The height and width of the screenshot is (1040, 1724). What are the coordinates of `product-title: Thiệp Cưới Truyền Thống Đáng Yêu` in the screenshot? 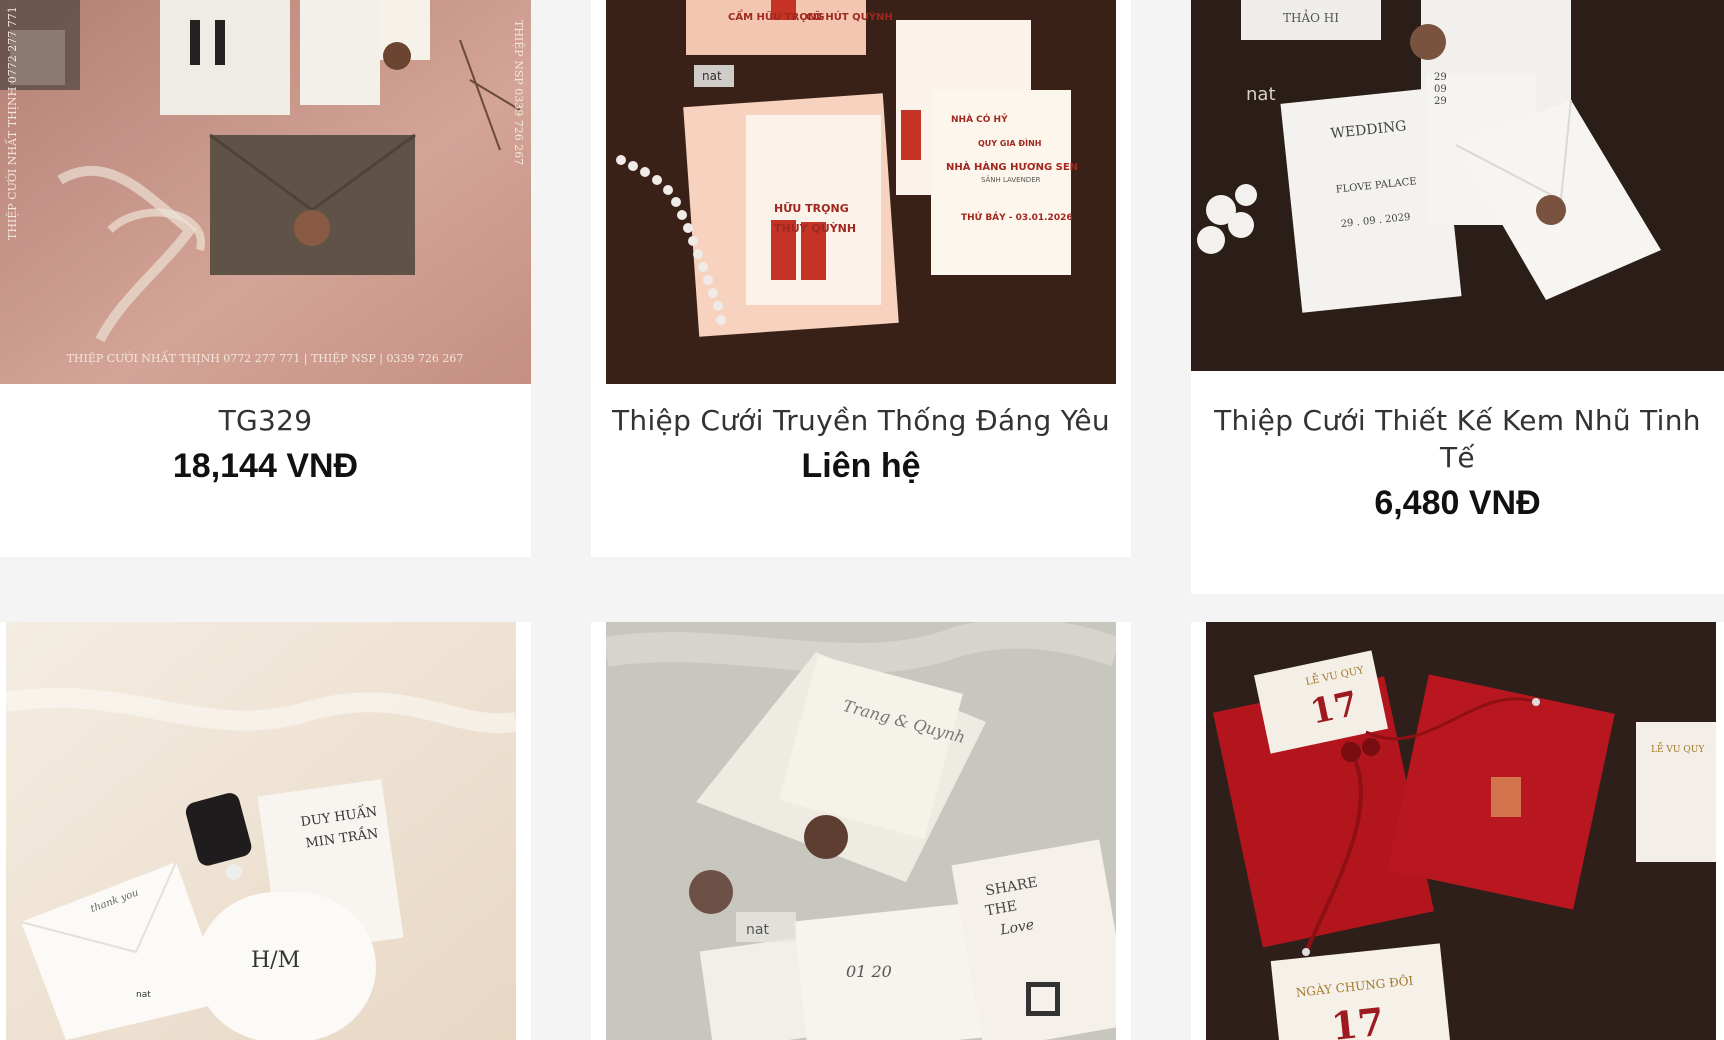 It's located at (861, 420).